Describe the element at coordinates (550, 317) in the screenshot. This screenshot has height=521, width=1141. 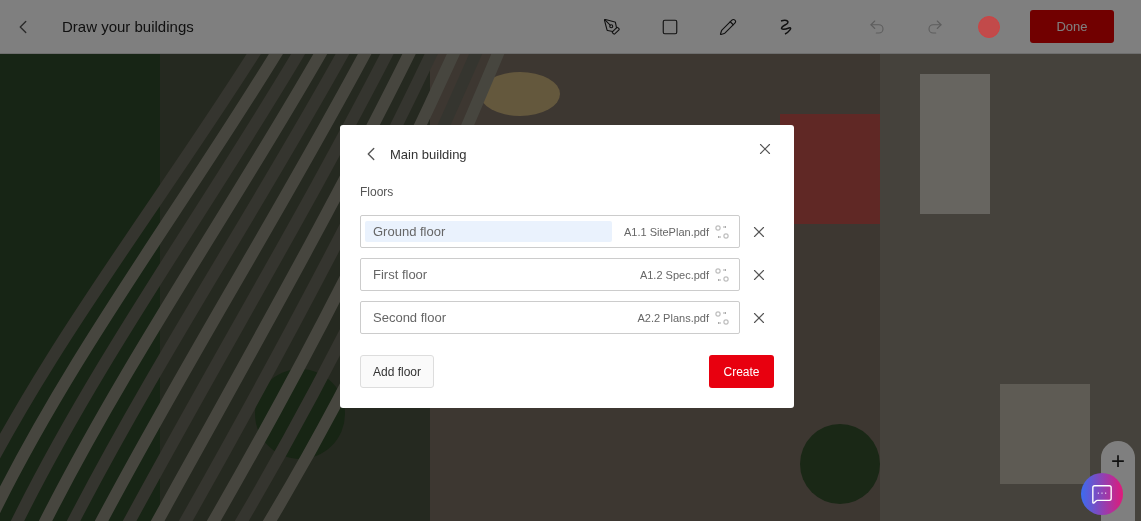
I see `floor-field: Second floor A2.2 Plans.pdf` at that location.